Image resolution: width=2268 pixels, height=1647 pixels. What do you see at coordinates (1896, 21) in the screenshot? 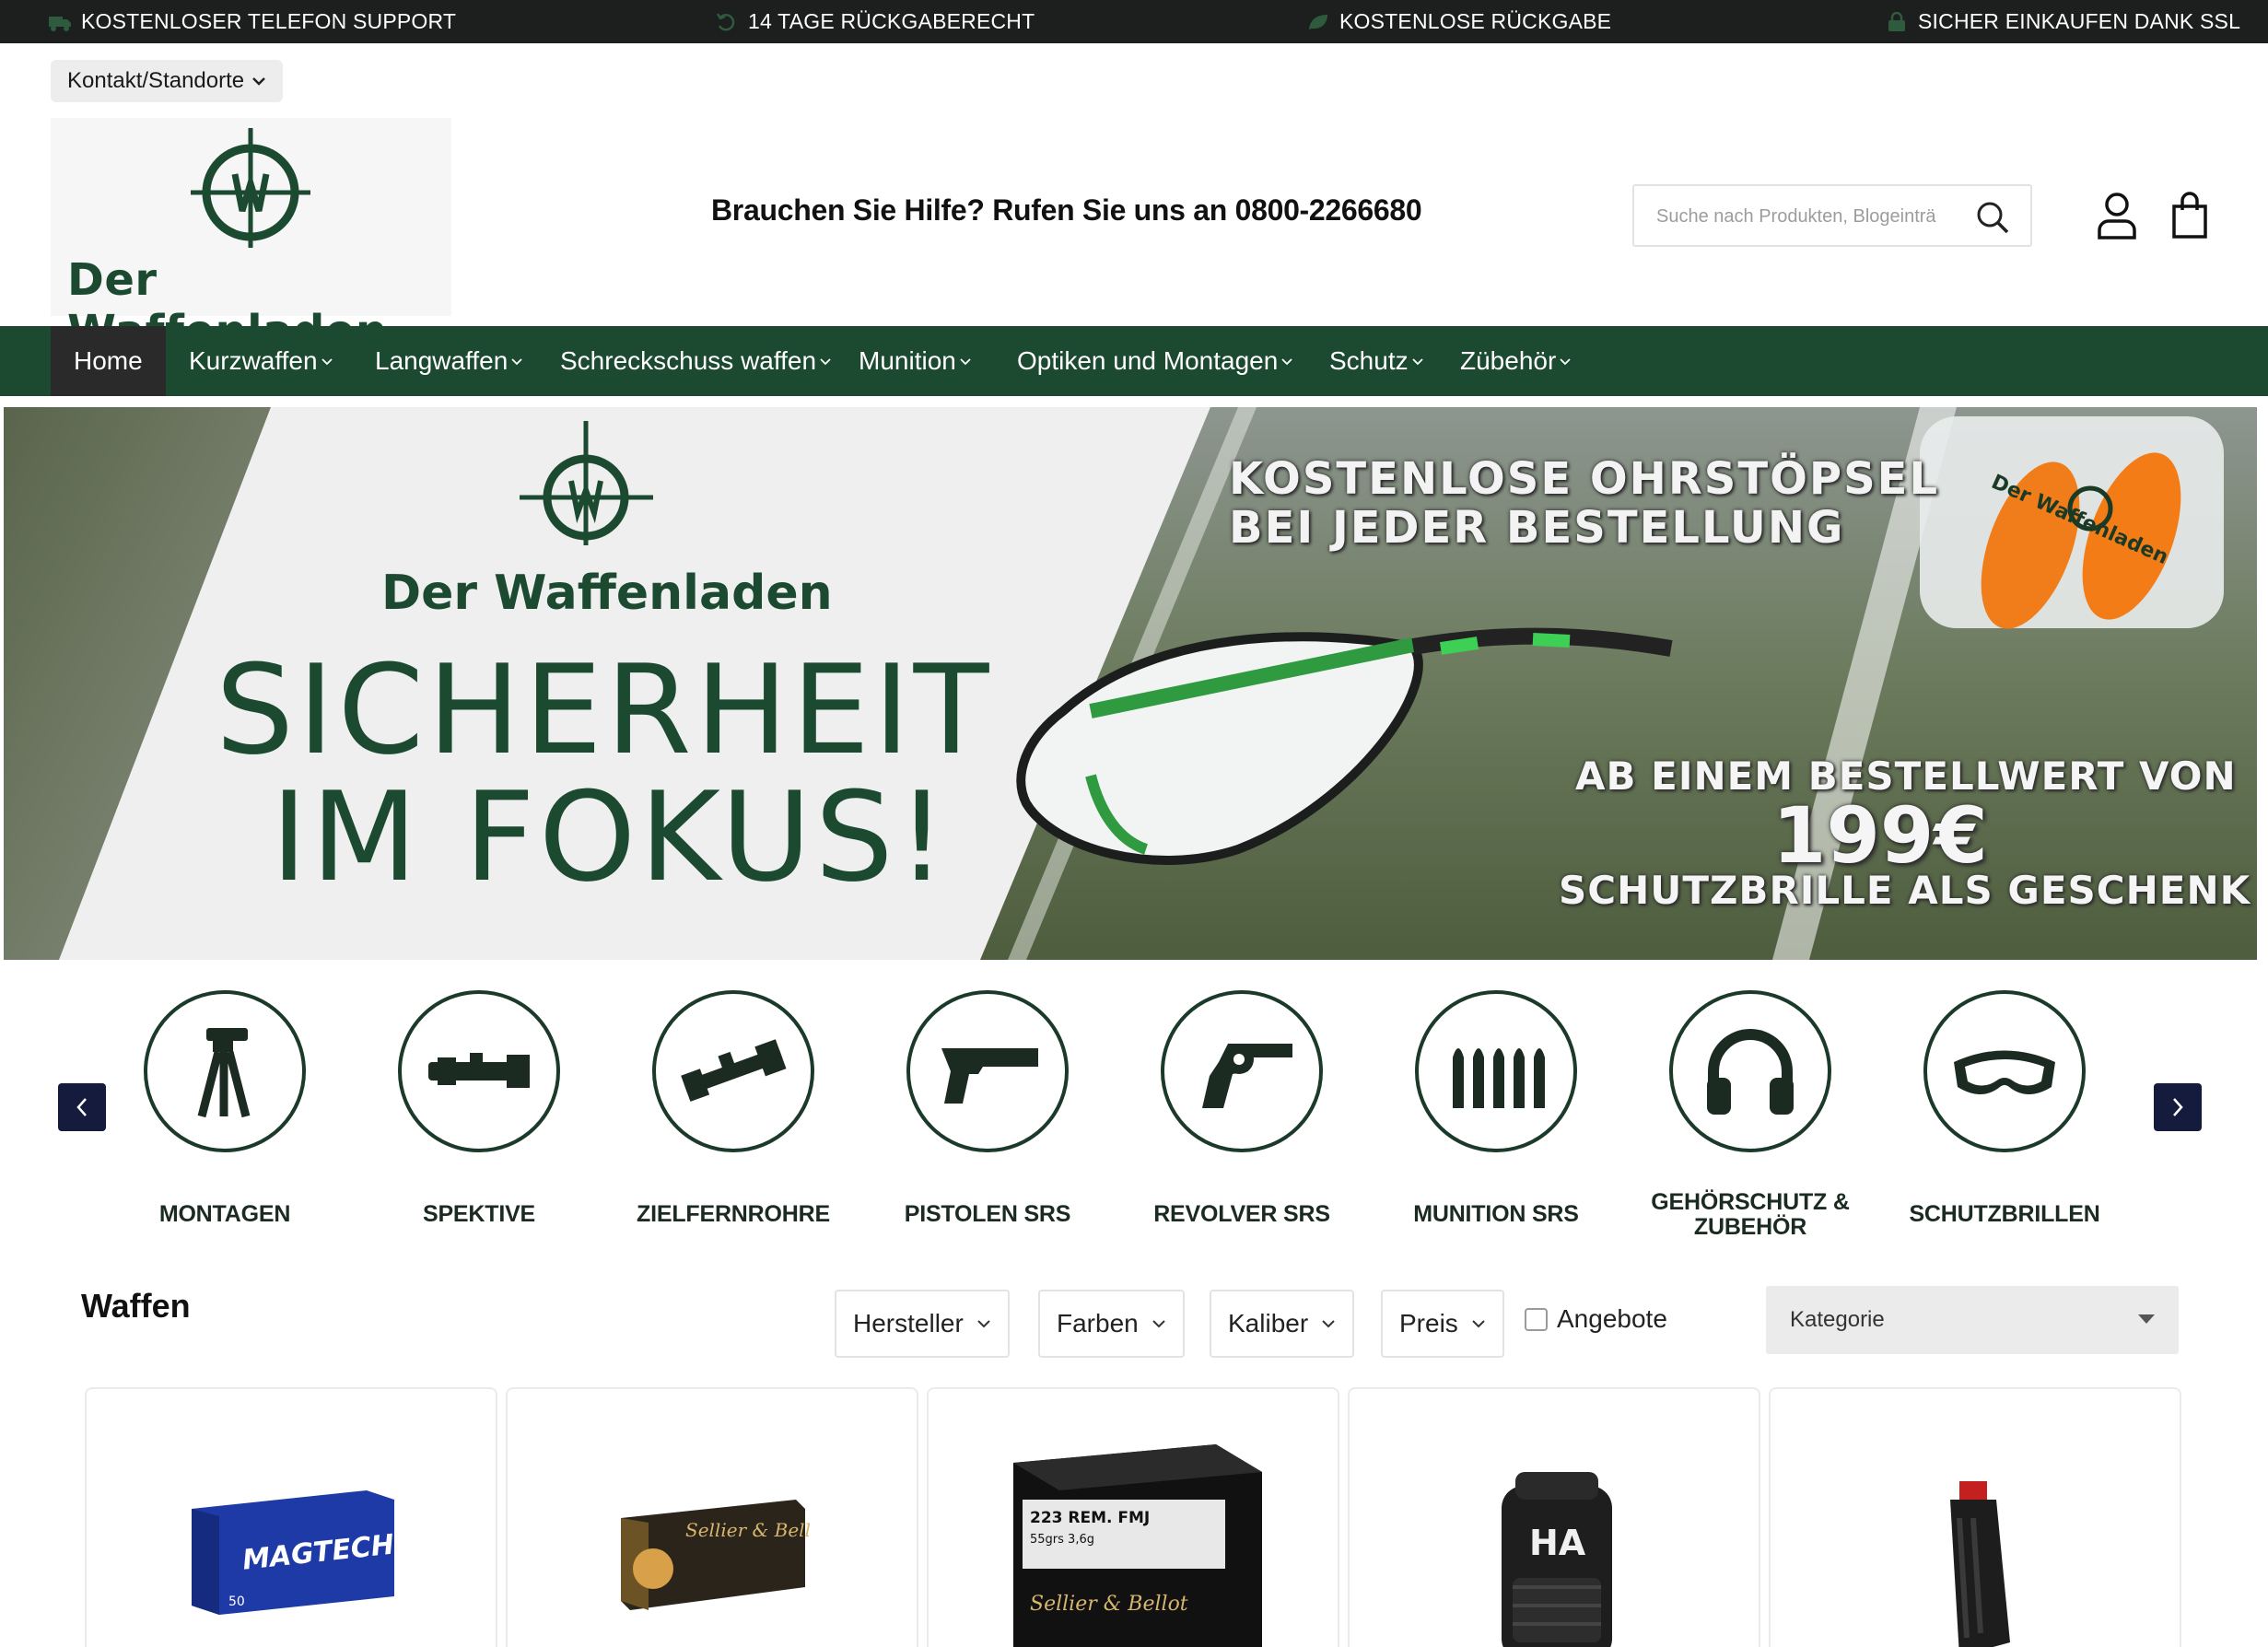
I see `lock-icon` at bounding box center [1896, 21].